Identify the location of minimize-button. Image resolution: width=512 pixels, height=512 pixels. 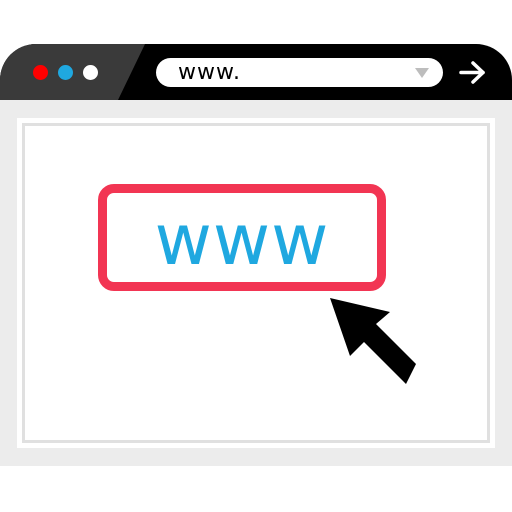
(65, 72).